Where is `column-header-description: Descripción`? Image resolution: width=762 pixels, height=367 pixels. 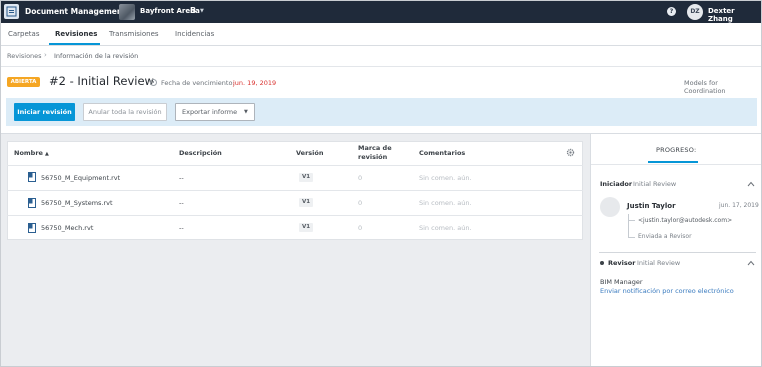 column-header-description: Descripción is located at coordinates (200, 153).